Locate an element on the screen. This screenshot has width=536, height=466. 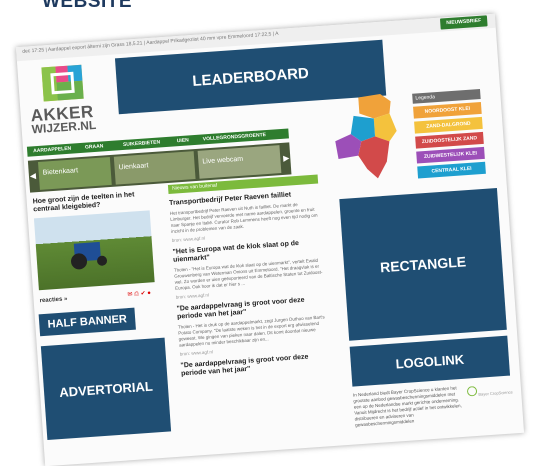
slider-next-arrow-icon: ▶ is located at coordinates (286, 158).